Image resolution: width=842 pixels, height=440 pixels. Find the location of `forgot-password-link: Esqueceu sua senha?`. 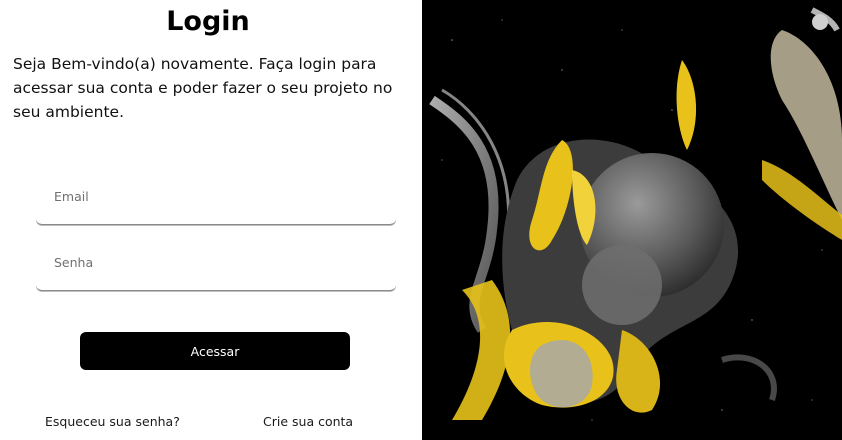

forgot-password-link: Esqueceu sua senha? is located at coordinates (112, 421).